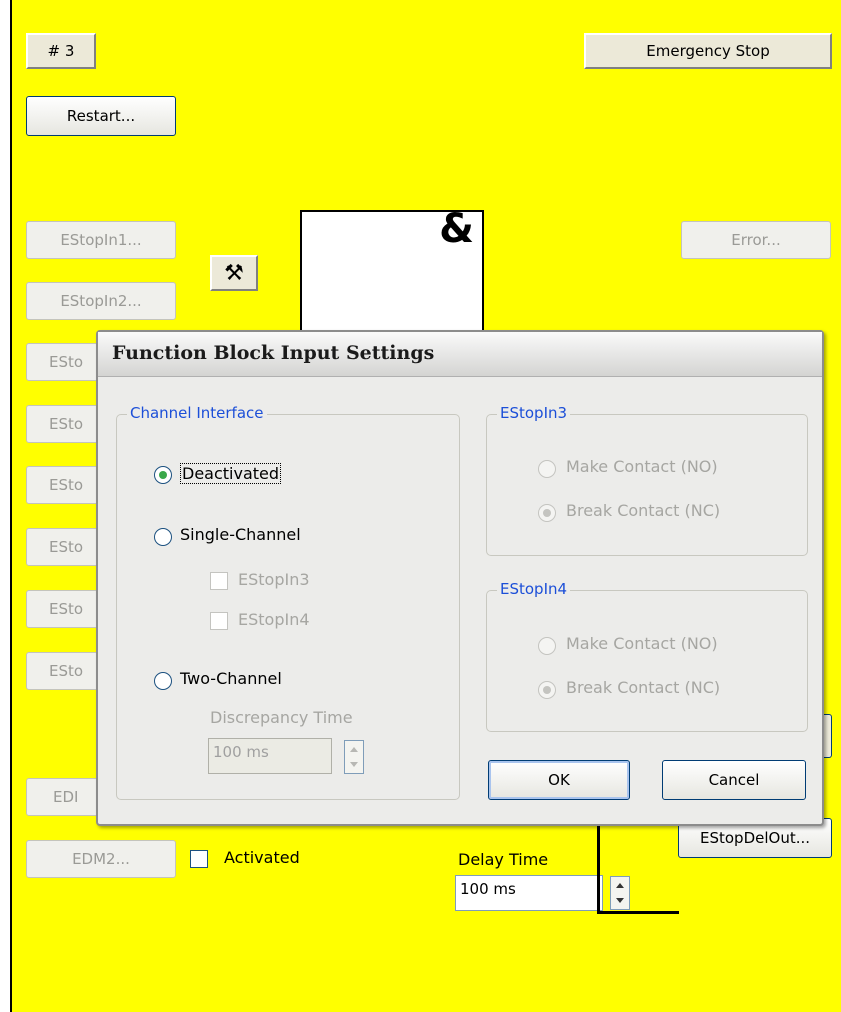 This screenshot has width=841, height=1012. I want to click on two-channel-radio, so click(163, 681).